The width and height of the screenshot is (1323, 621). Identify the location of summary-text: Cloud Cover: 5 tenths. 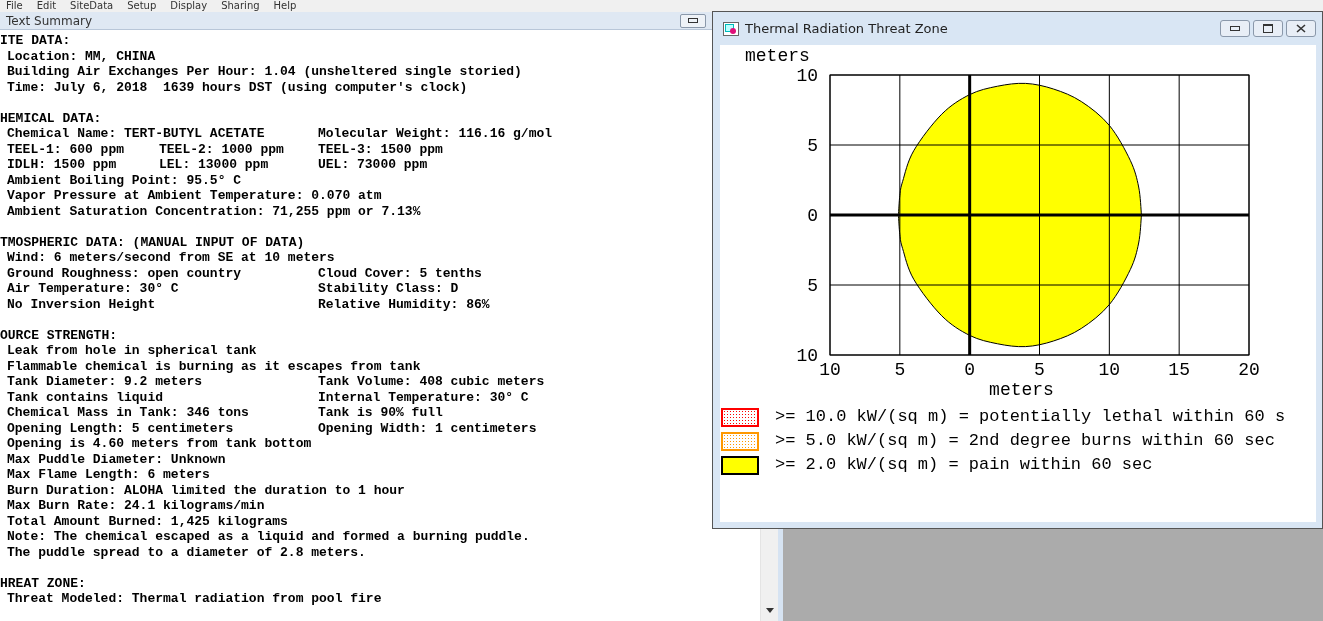
(400, 273).